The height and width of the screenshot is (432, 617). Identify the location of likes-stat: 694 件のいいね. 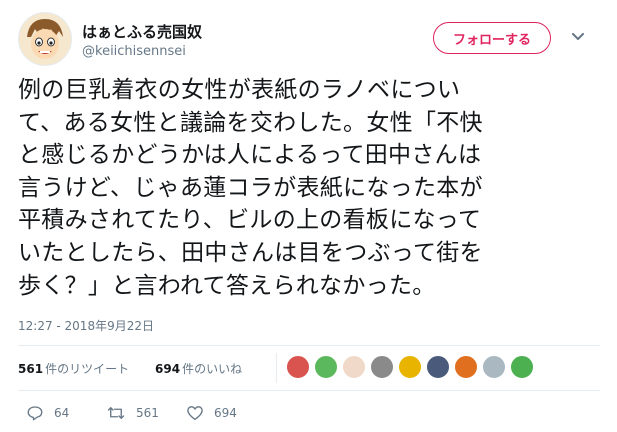
(198, 368).